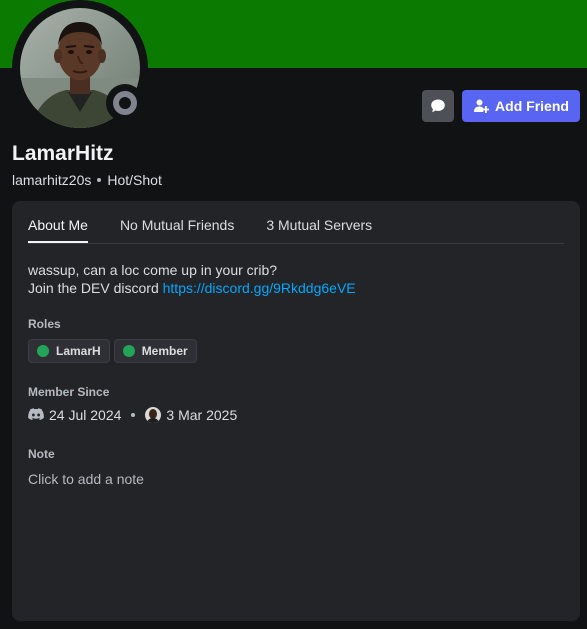 The image size is (587, 629). Describe the element at coordinates (86, 479) in the screenshot. I see `note-input: Click to add a note` at that location.